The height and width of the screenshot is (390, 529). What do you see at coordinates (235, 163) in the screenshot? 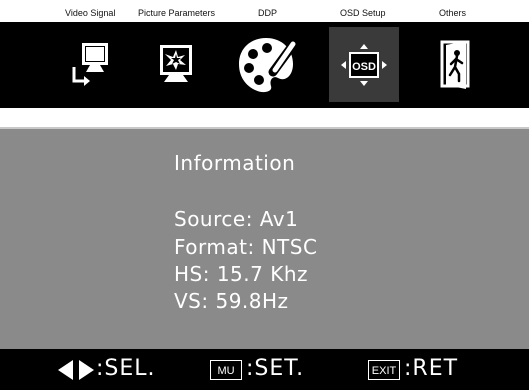
I see `info-title: Information` at bounding box center [235, 163].